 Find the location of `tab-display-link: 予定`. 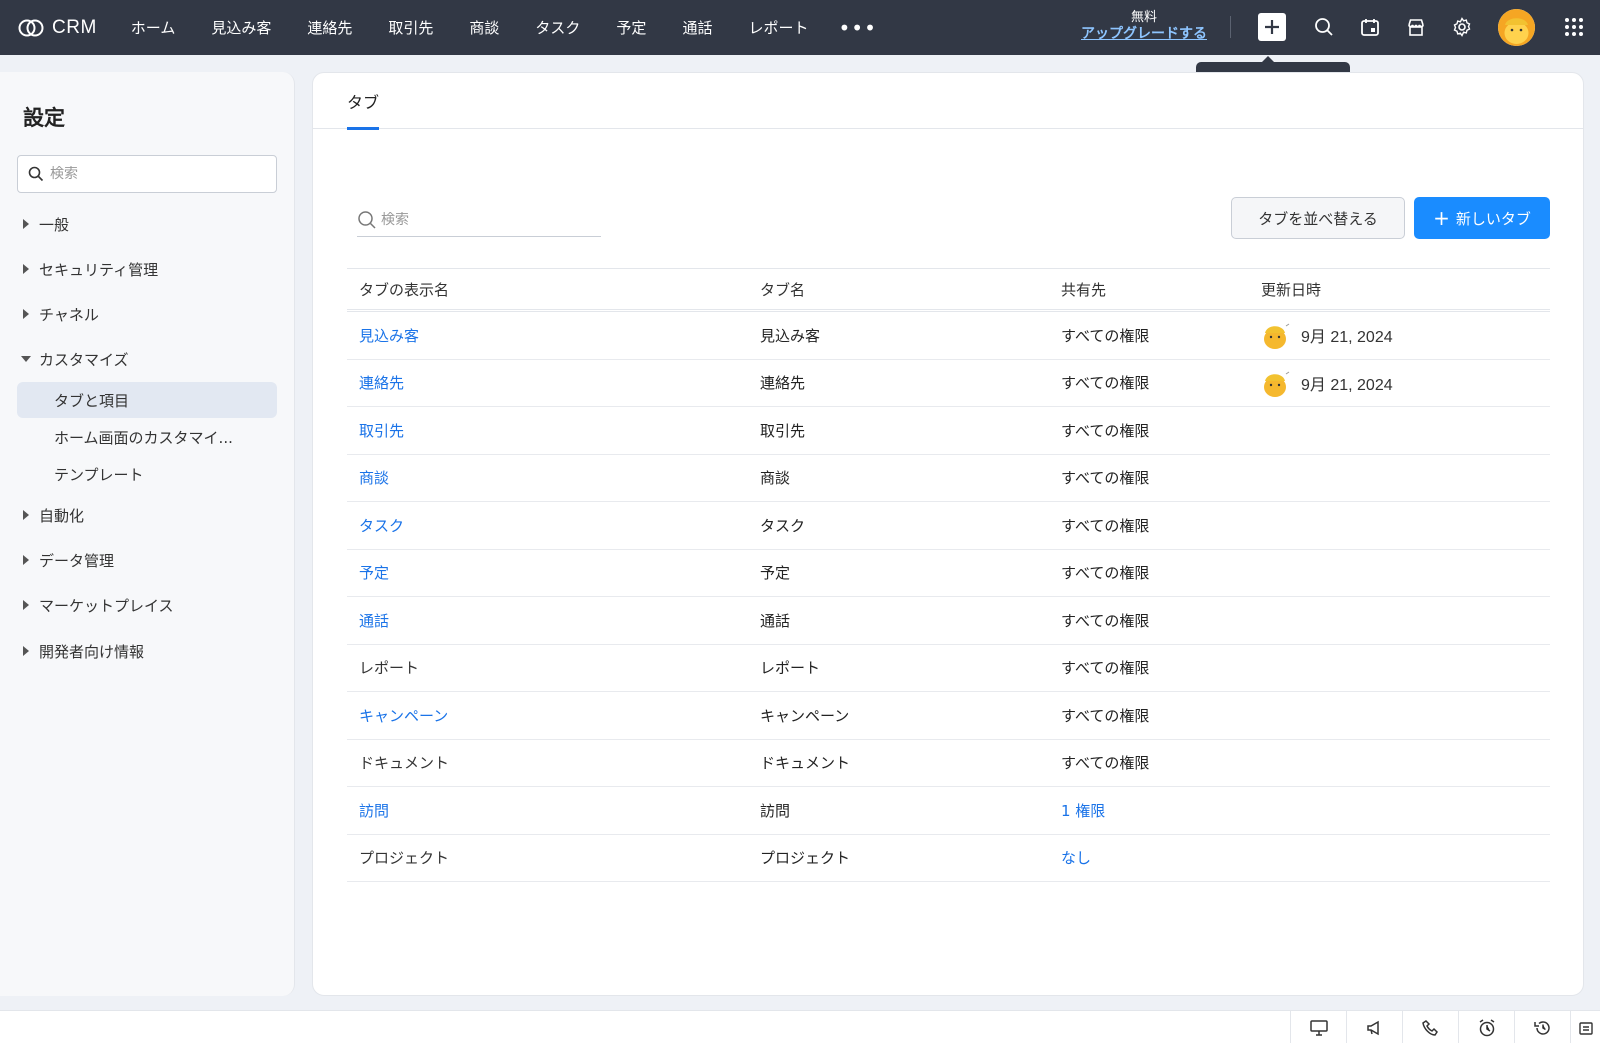

tab-display-link: 予定 is located at coordinates (547, 572).